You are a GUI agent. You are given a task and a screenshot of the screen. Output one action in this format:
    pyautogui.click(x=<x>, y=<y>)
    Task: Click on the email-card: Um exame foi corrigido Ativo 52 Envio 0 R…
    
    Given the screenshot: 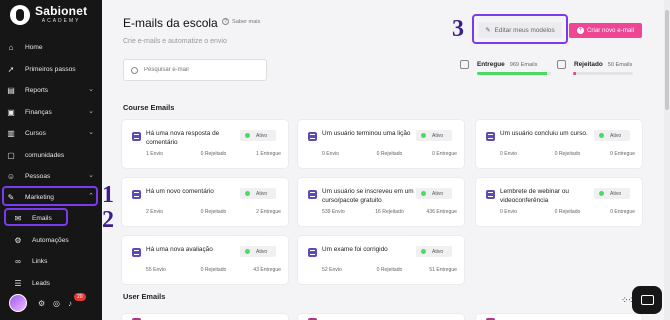 What is the action you would take?
    pyautogui.click(x=381, y=260)
    